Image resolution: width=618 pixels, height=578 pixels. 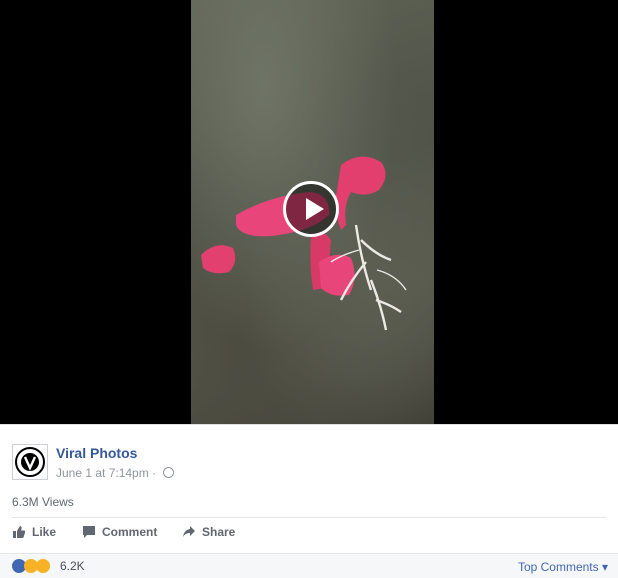 What do you see at coordinates (130, 532) in the screenshot?
I see `comment-label: Comment` at bounding box center [130, 532].